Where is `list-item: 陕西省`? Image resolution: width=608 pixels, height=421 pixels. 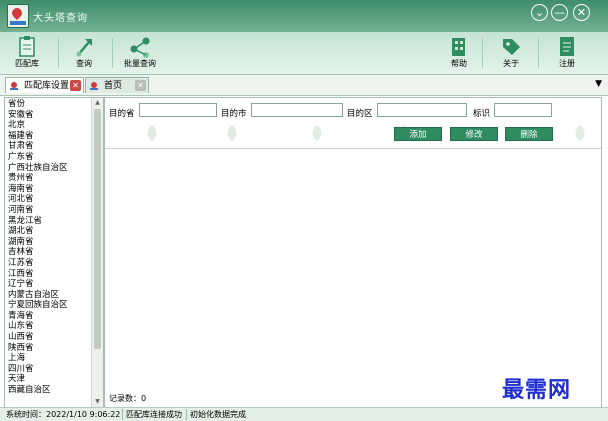 list-item: 陕西省 is located at coordinates (38, 348).